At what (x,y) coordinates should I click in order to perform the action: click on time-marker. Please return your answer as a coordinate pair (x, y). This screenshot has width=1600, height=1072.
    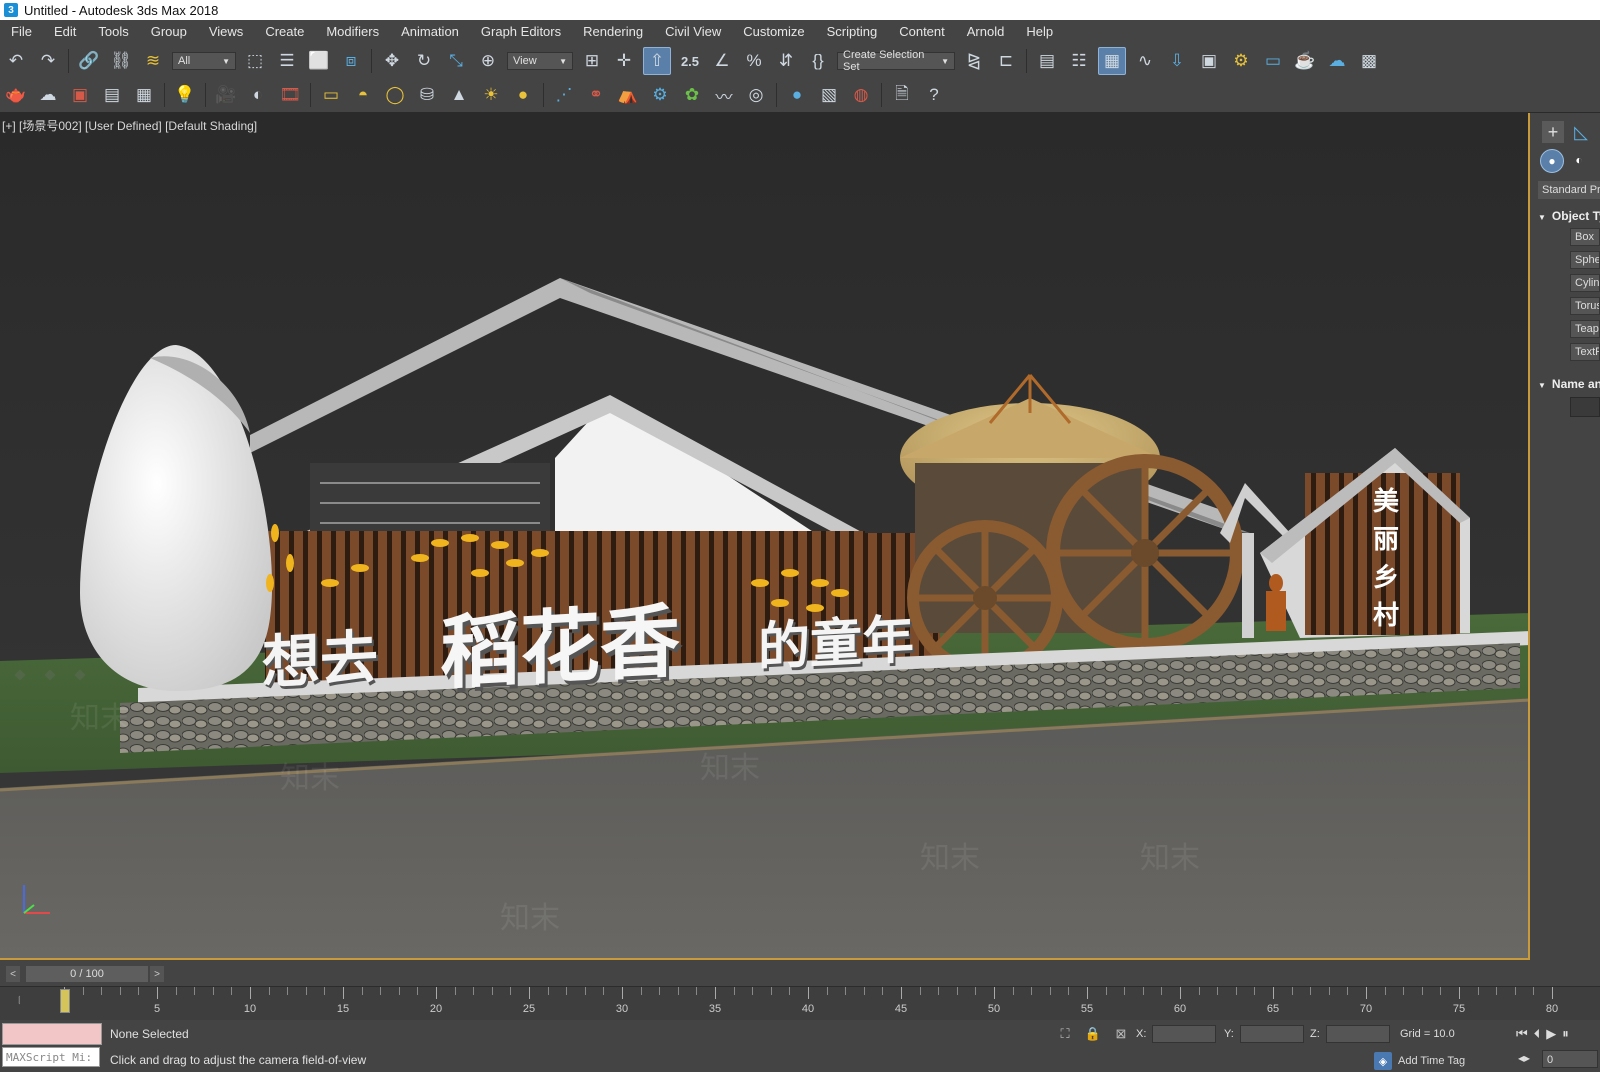
    Looking at the image, I should click on (65, 1001).